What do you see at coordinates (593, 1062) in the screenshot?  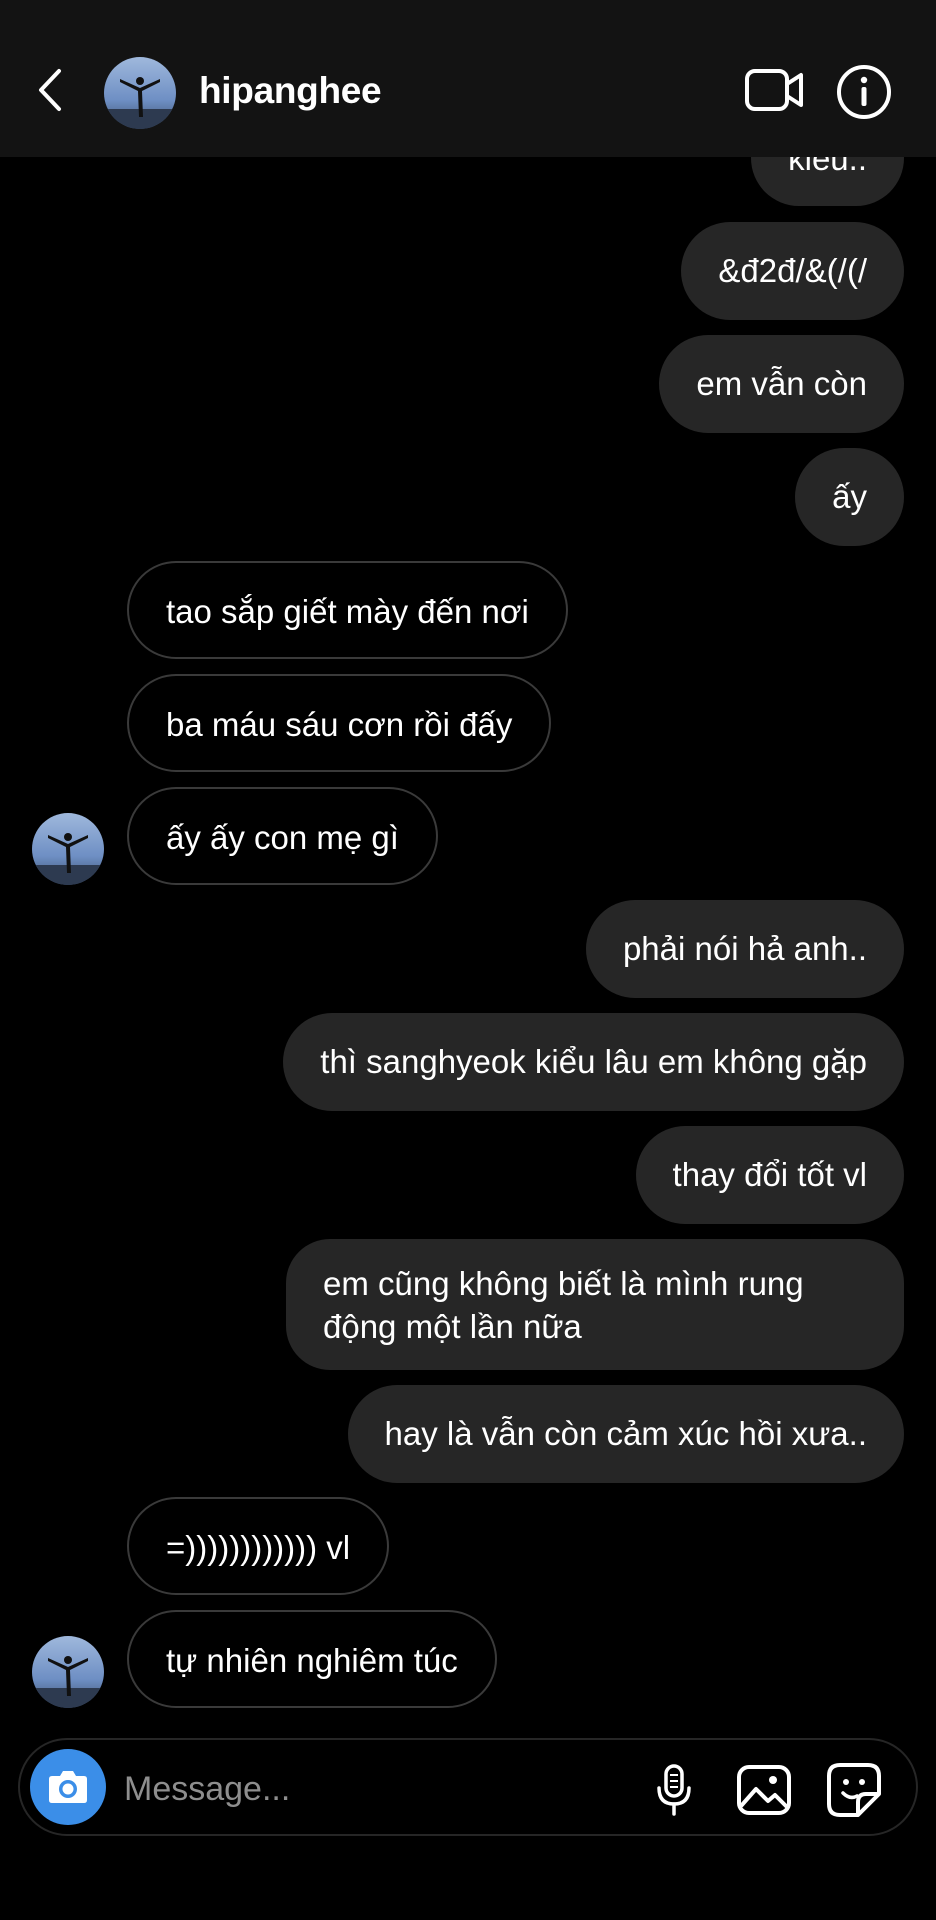 I see `message-bubble-outgoing: thì sanghyeok kiểu lâu em không gặp` at bounding box center [593, 1062].